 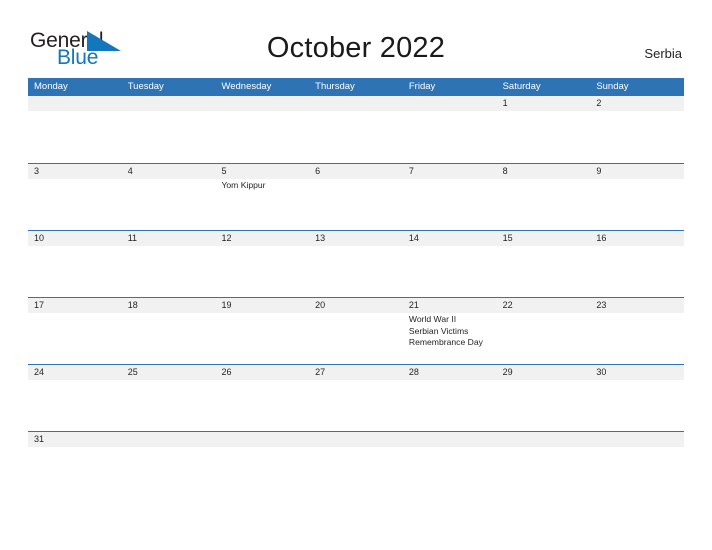 I want to click on day-number: 23, so click(x=637, y=305).